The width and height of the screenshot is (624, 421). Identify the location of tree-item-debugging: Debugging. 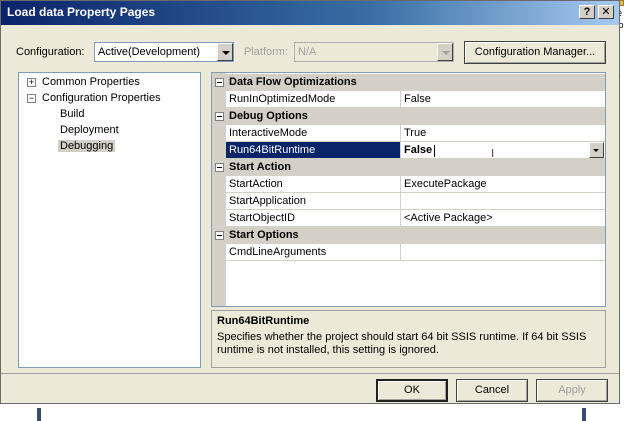
(87, 146).